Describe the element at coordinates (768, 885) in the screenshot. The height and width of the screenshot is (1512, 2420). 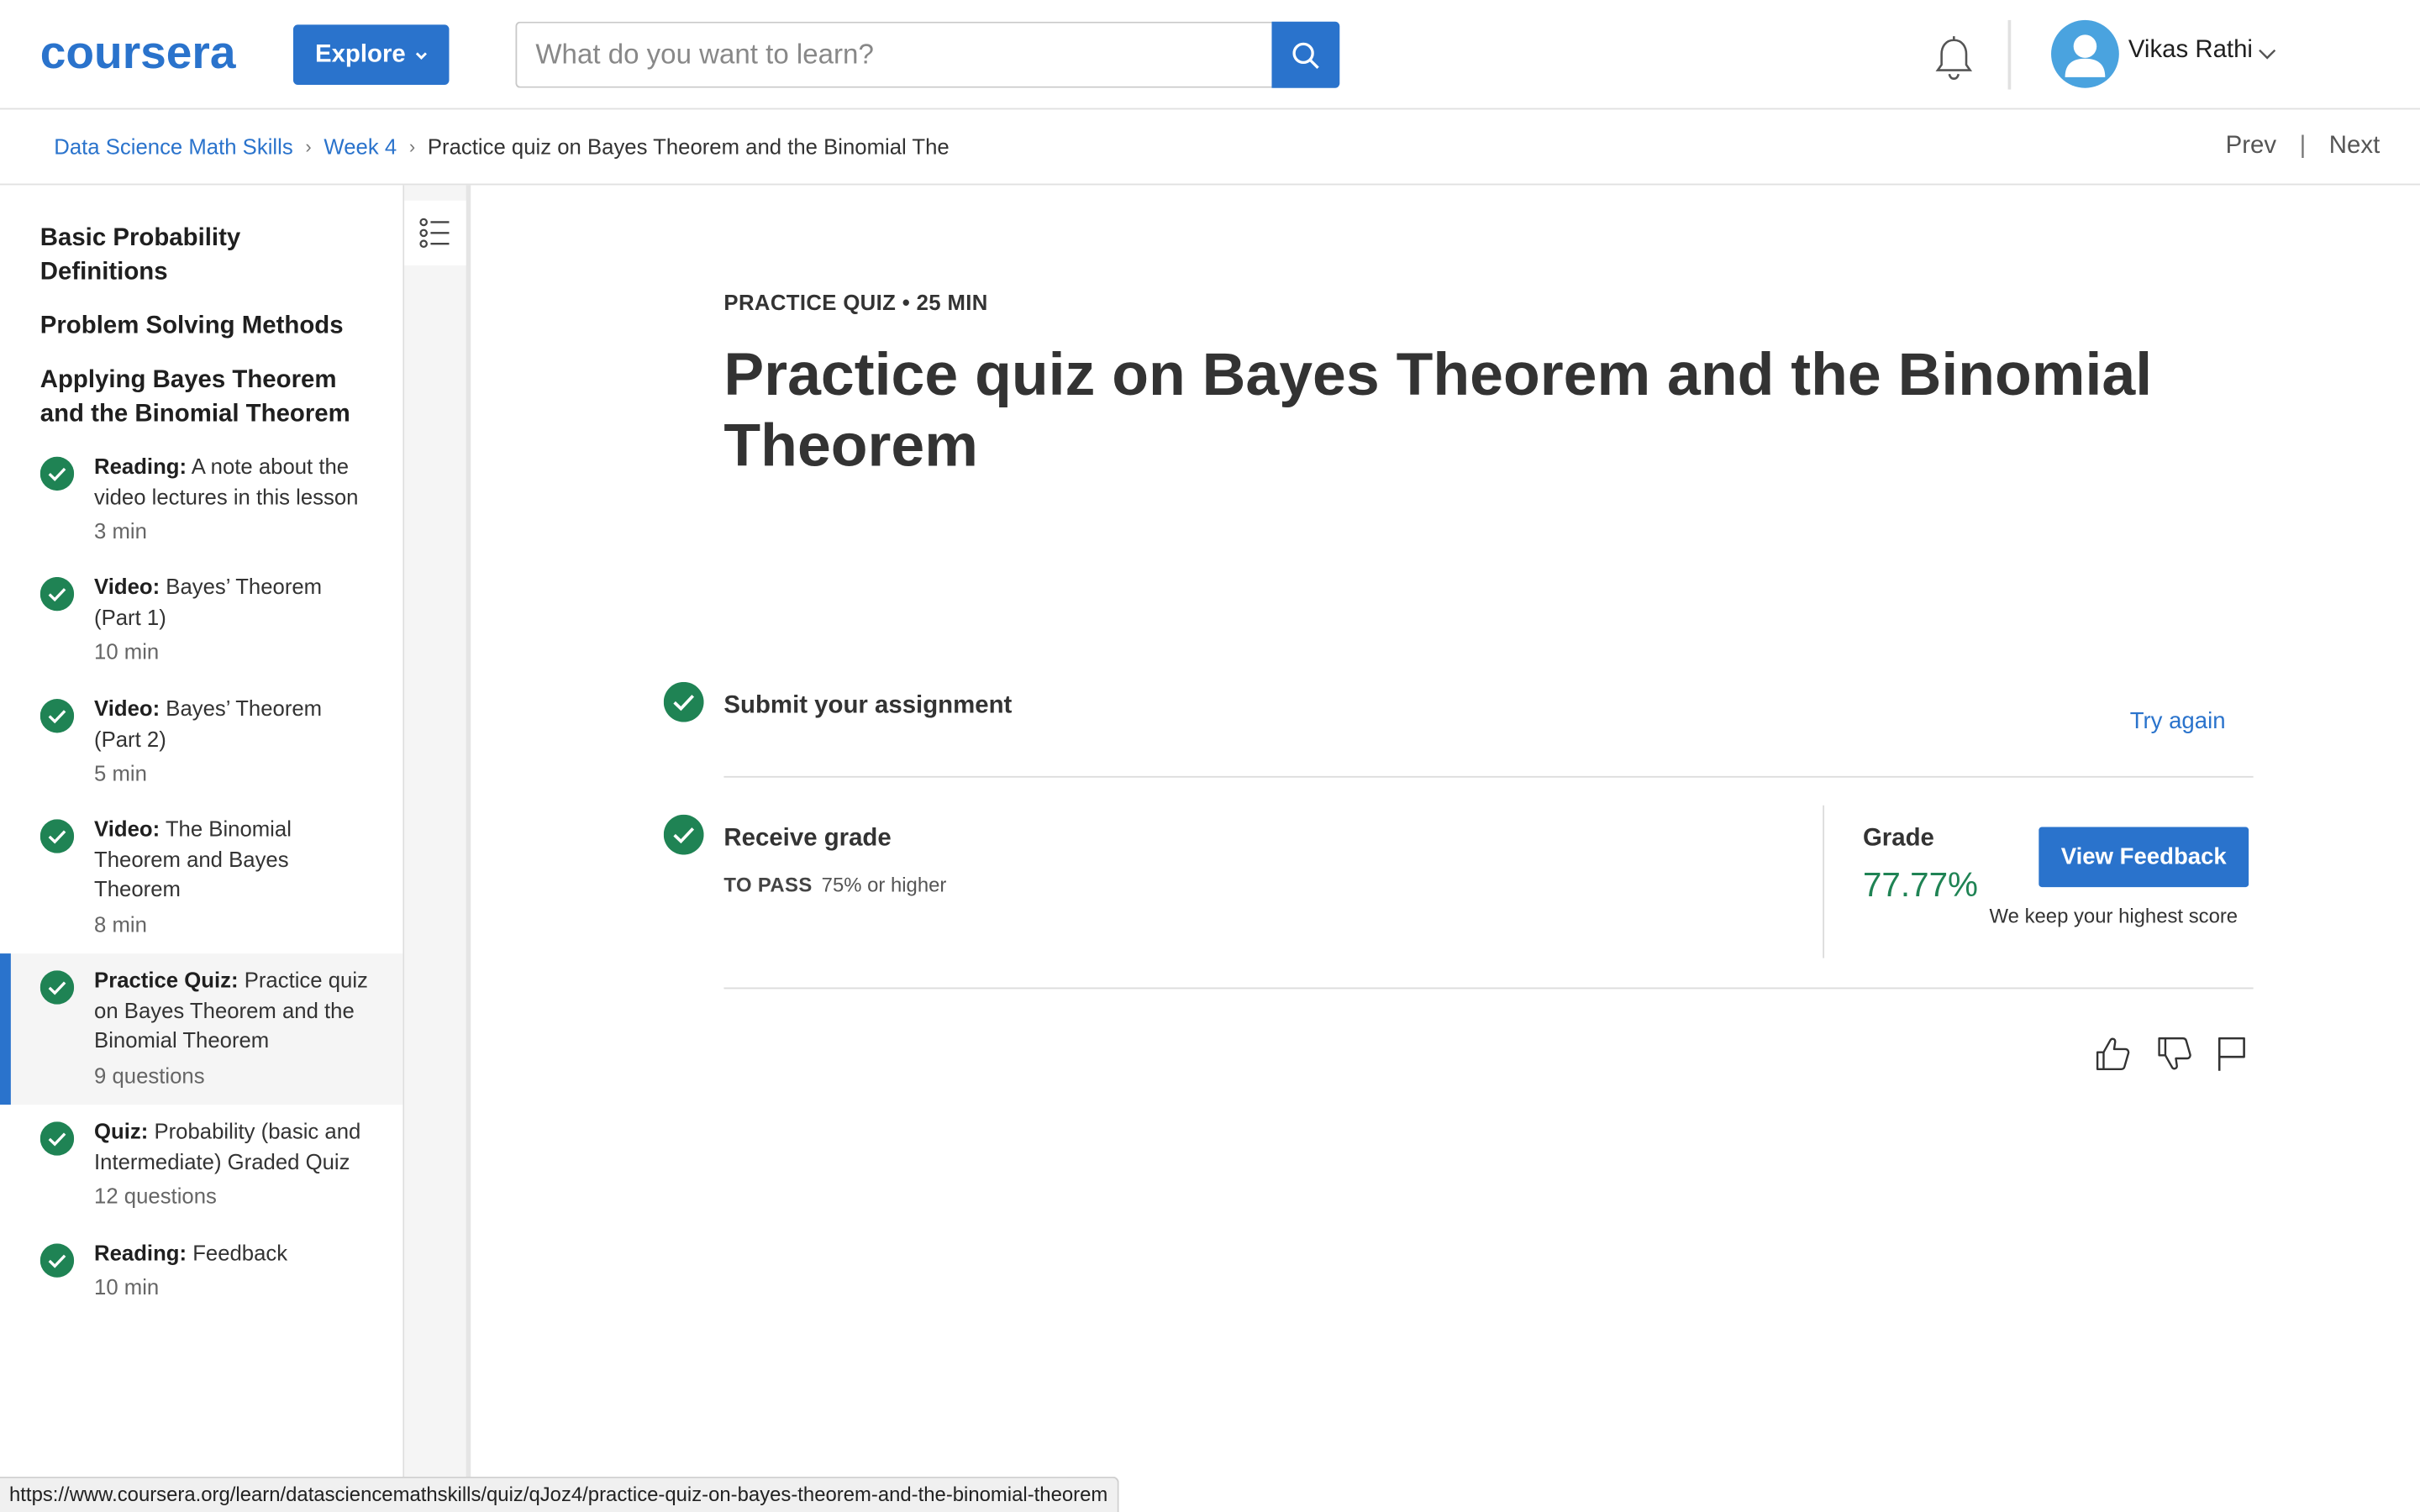
I see `to-pass-label: TO PASS` at that location.